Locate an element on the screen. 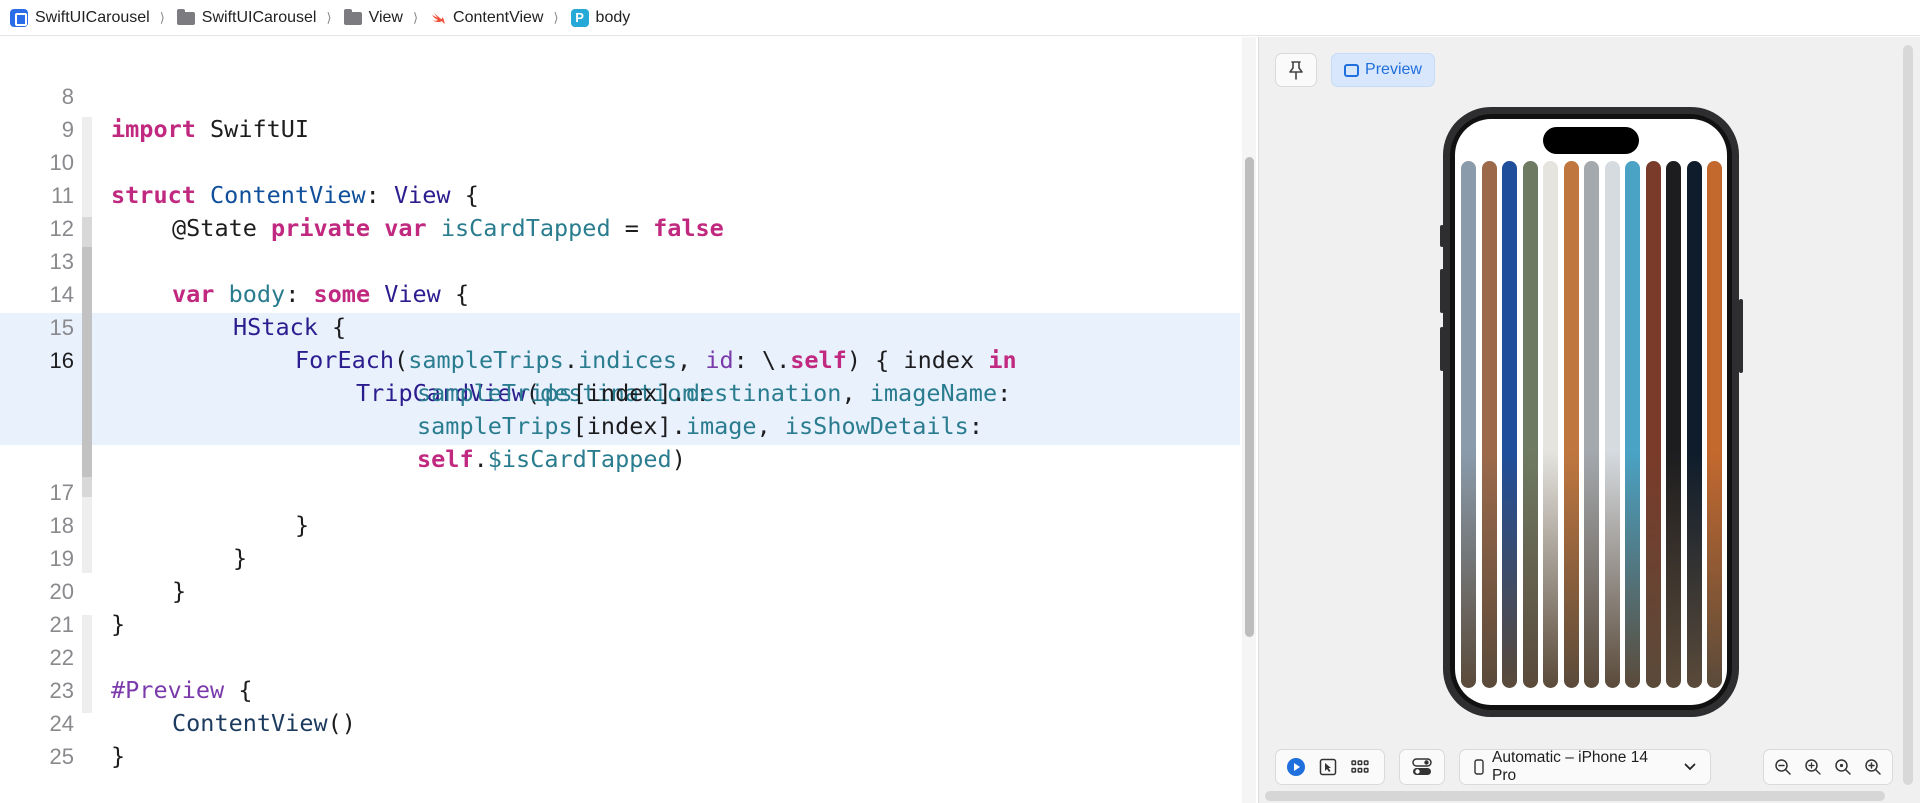 This screenshot has height=803, width=1920. code-line: 24 } is located at coordinates (620, 722).